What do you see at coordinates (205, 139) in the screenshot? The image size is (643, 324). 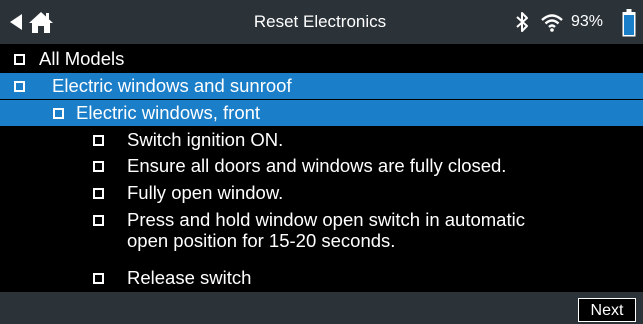 I see `step-label: Switch ignition ON.` at bounding box center [205, 139].